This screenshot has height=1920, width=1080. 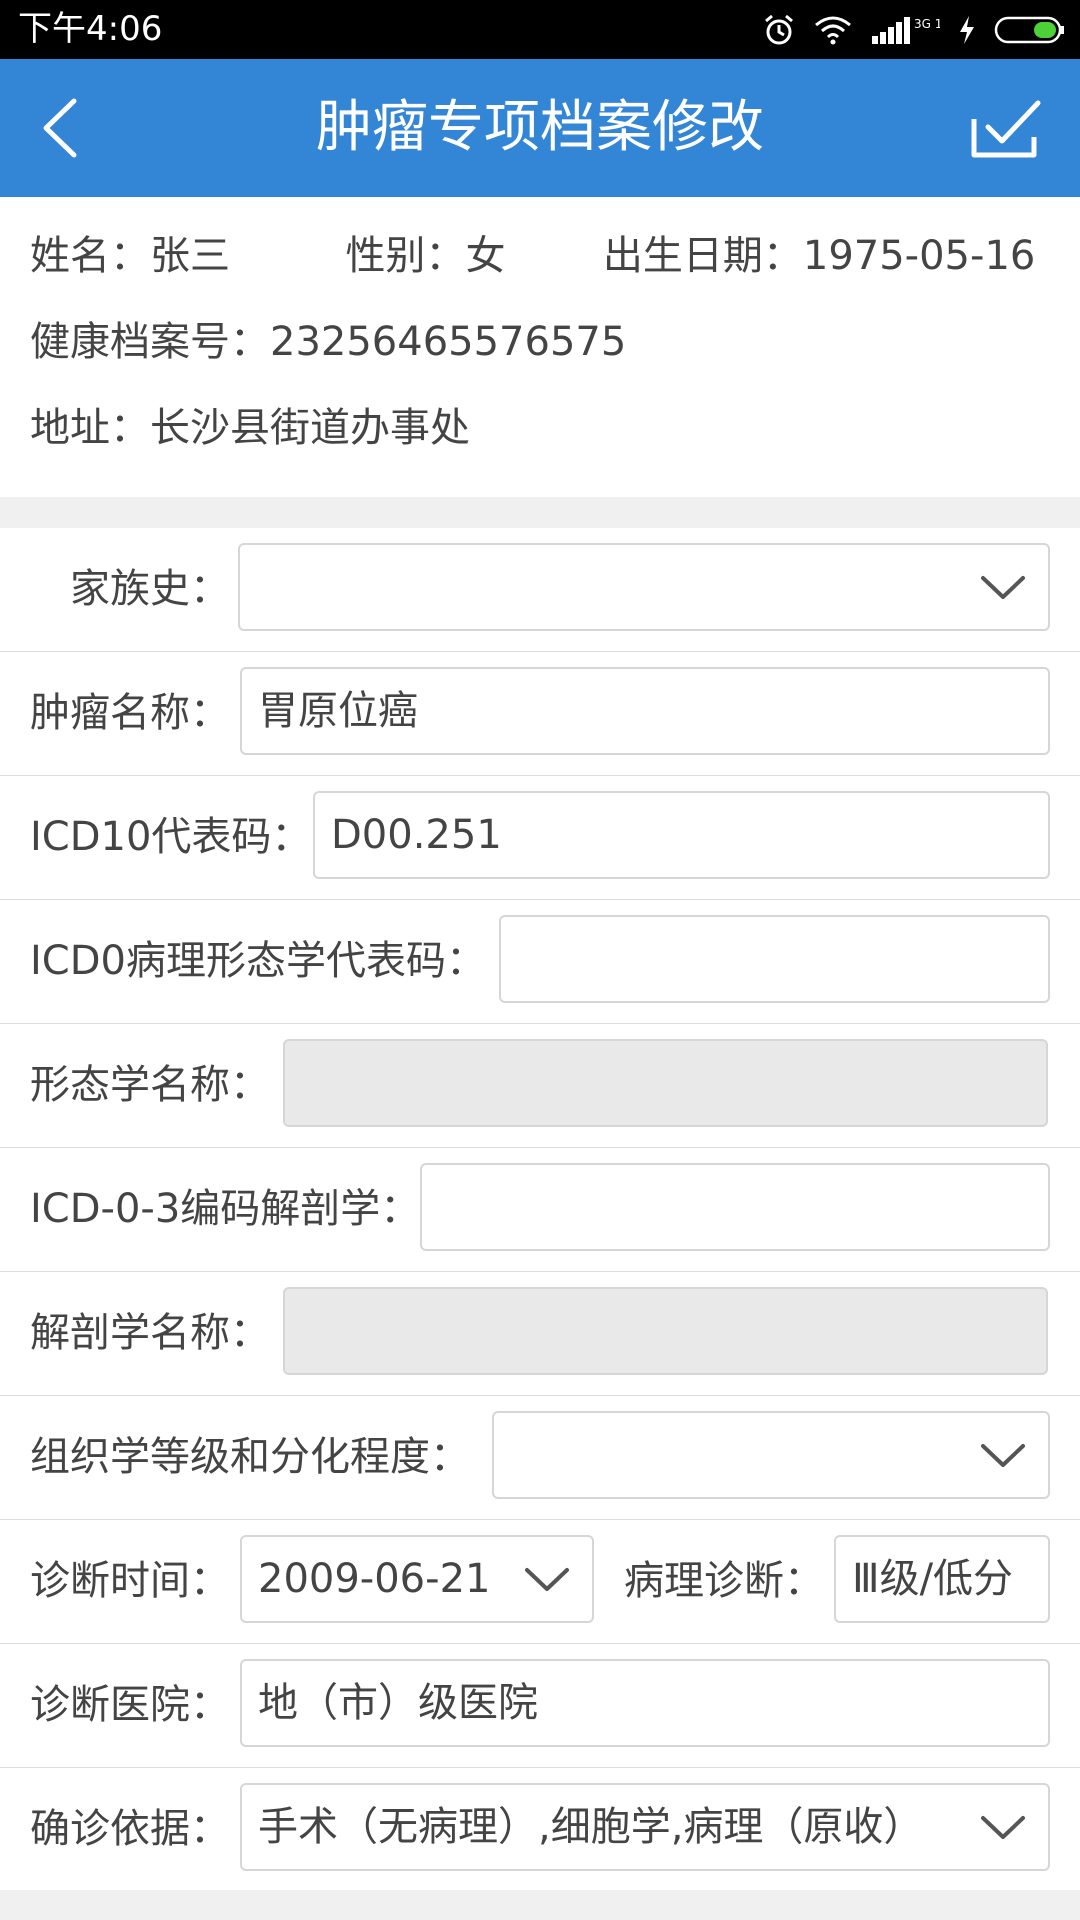 I want to click on diagnosis-date-label: 诊断时间：, so click(x=130, y=1581).